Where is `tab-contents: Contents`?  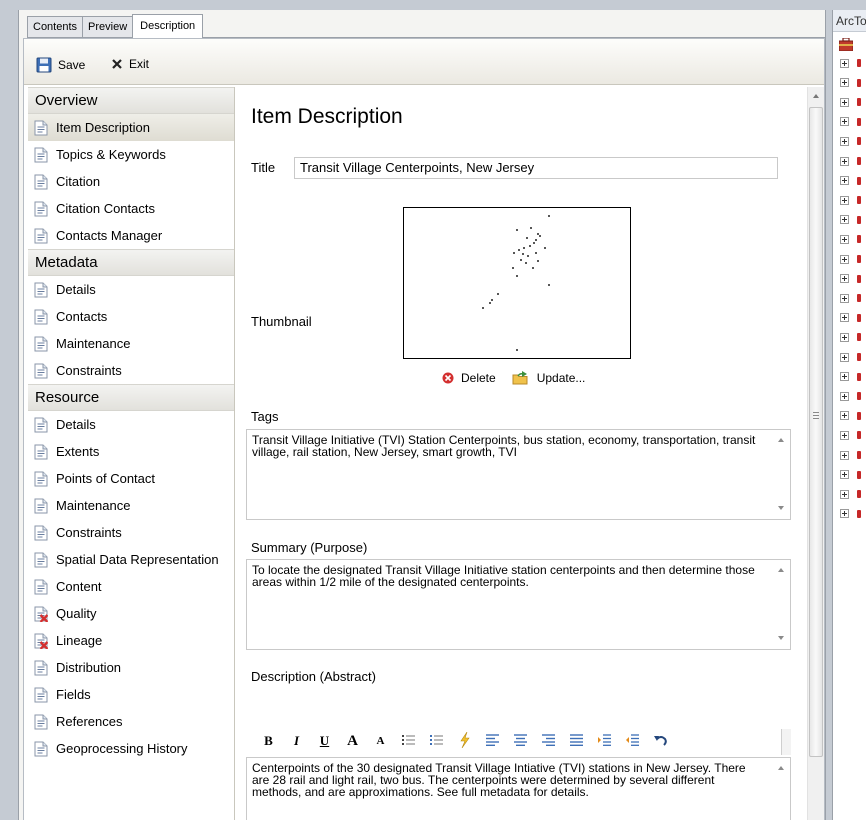
tab-contents: Contents is located at coordinates (55, 27).